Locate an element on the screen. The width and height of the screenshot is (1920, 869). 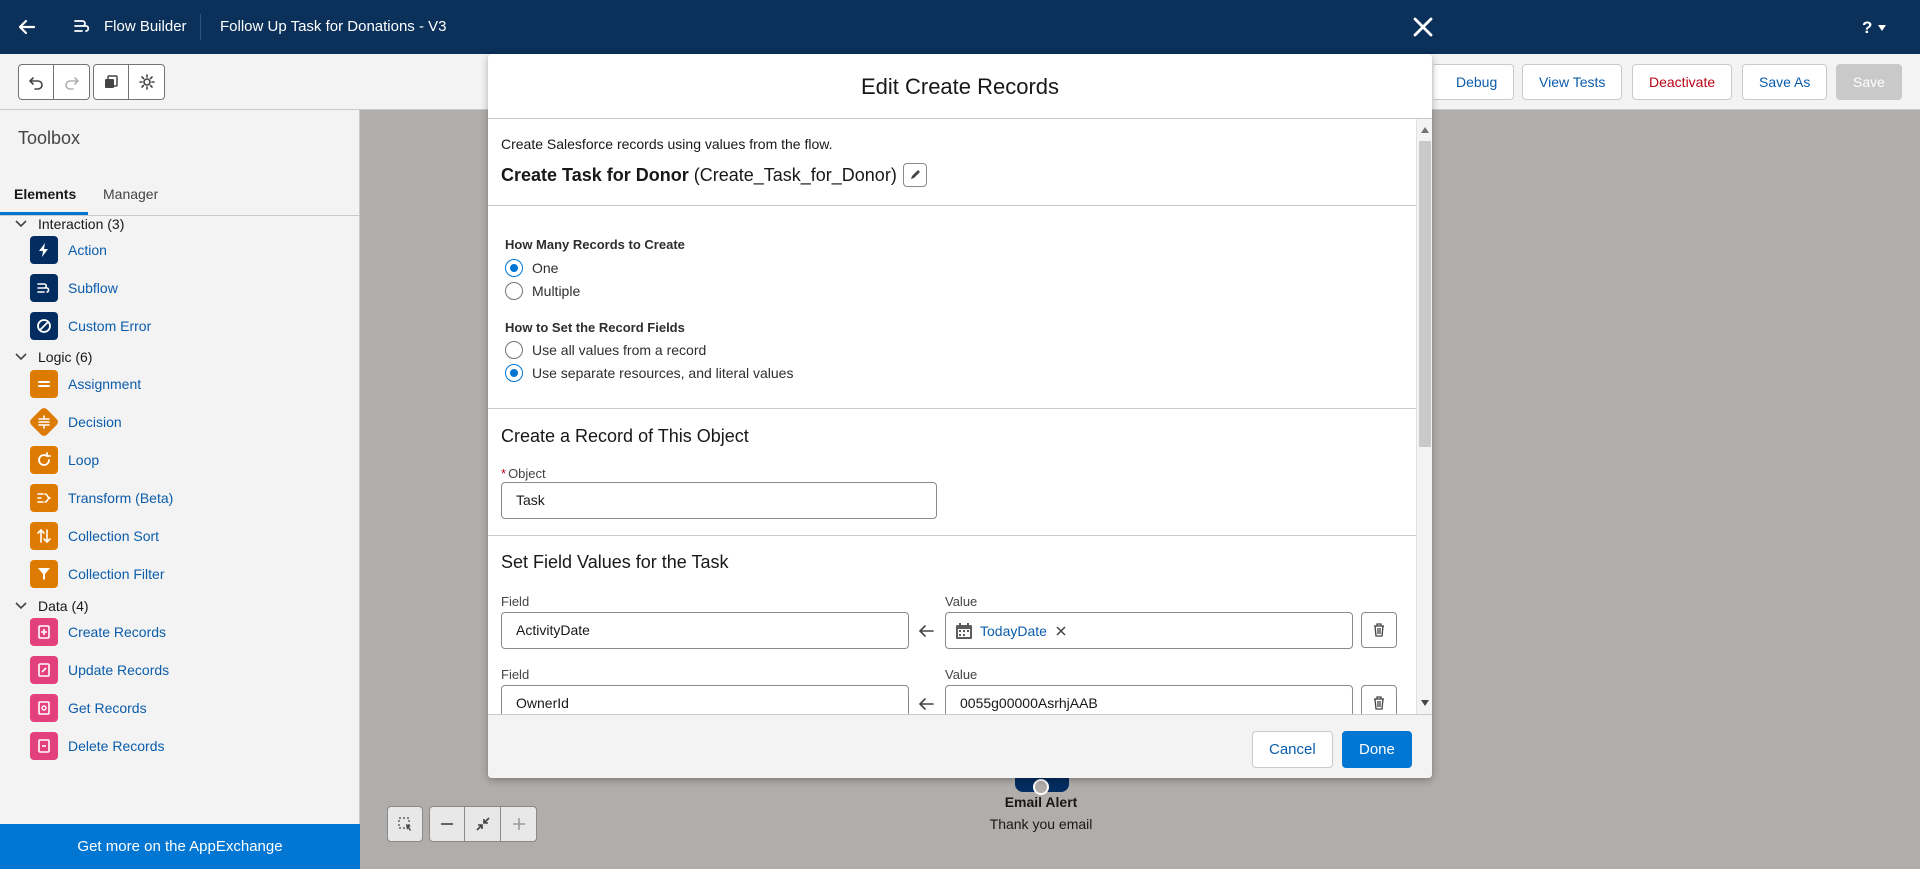
done-button: Done is located at coordinates (1377, 749).